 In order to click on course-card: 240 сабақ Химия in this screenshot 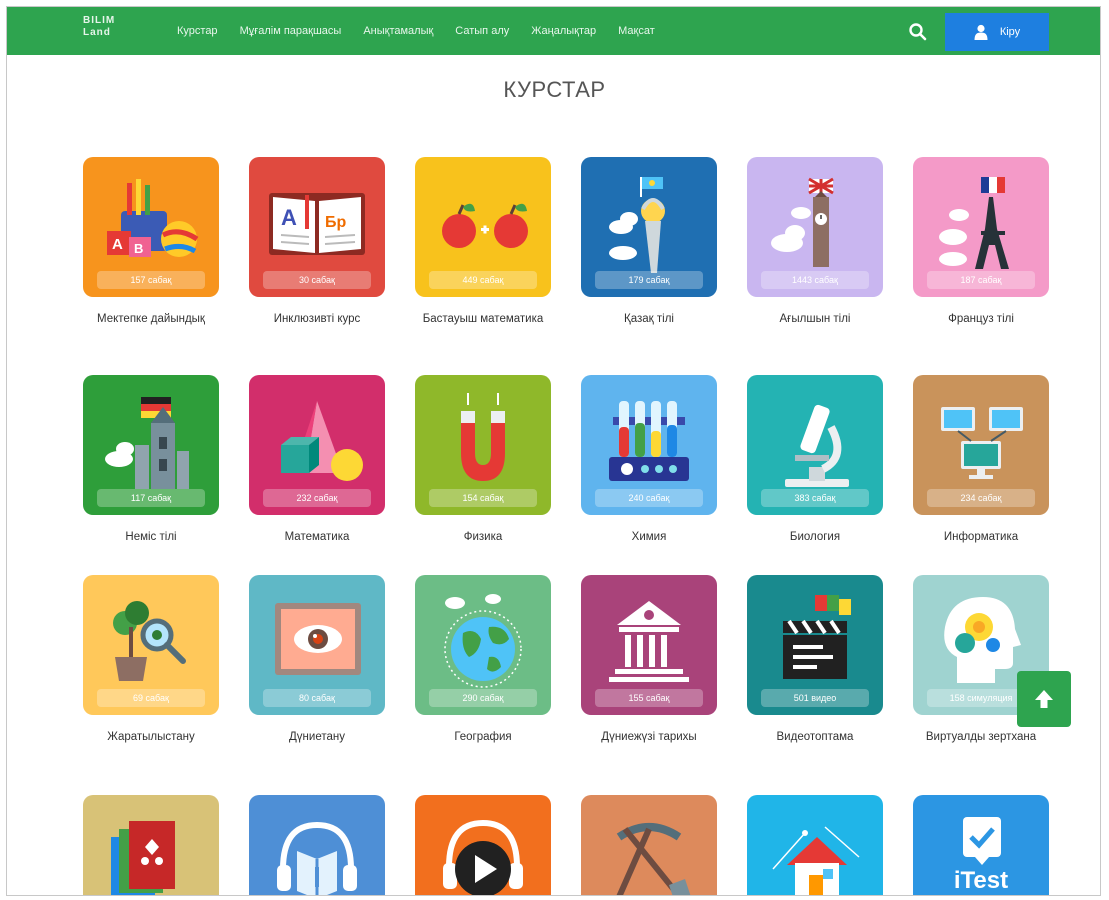, I will do `click(649, 460)`.